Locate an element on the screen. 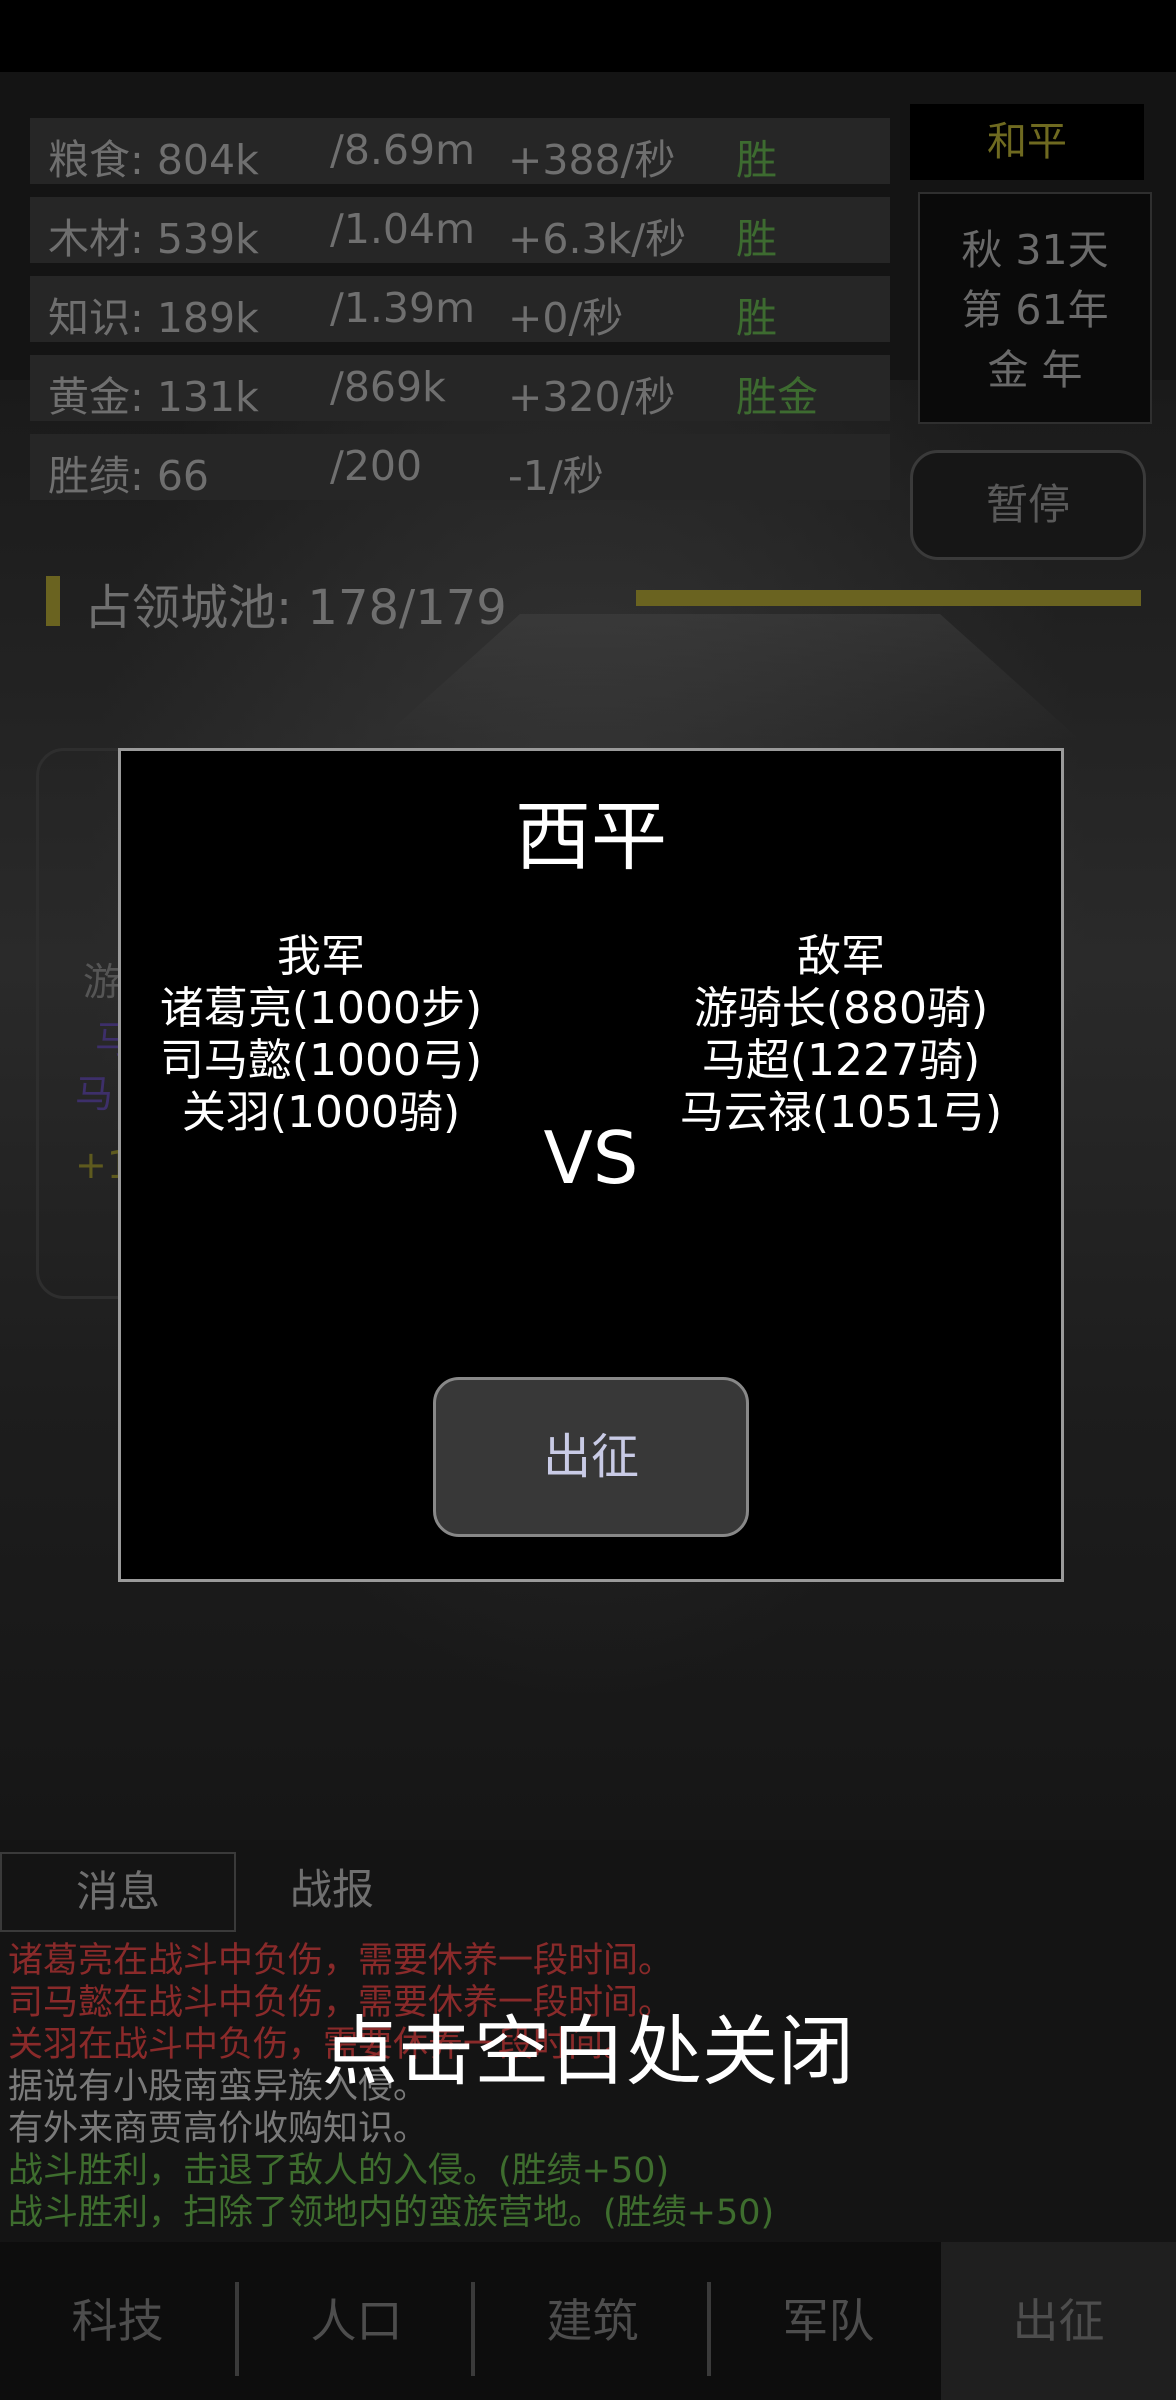 Image resolution: width=1176 pixels, height=2400 pixels. resource-row-food: 粮食: 804k /8.69m +388/秒 胜 is located at coordinates (460, 151).